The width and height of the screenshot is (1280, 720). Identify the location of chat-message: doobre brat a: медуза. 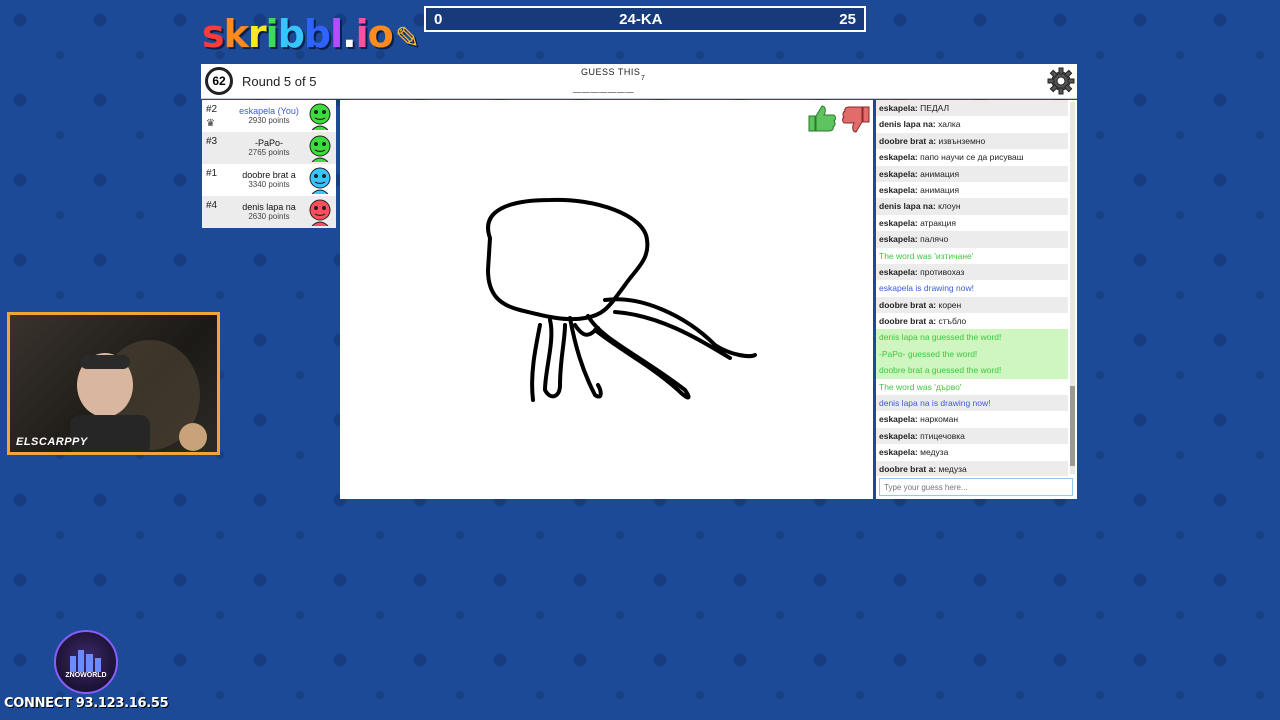
(972, 468).